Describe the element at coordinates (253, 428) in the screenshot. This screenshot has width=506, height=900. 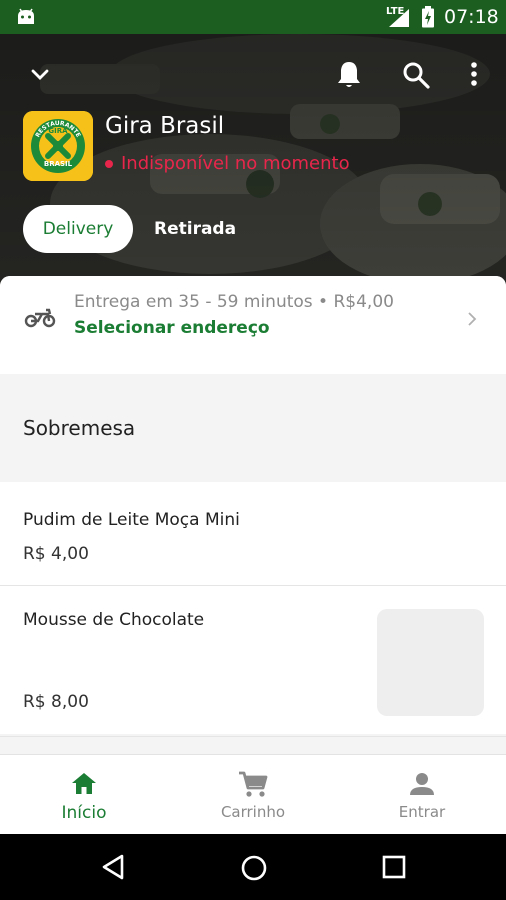
I see `category-header: Sobremesa` at that location.